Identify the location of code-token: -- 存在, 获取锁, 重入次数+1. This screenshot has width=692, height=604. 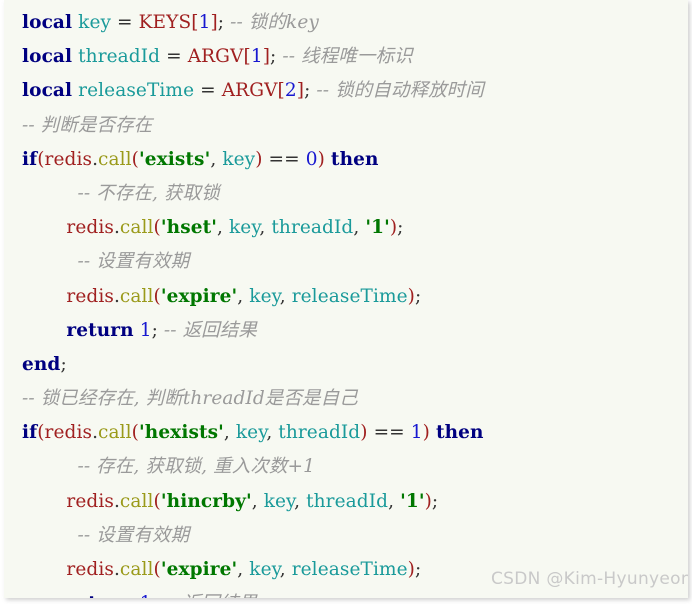
(196, 467).